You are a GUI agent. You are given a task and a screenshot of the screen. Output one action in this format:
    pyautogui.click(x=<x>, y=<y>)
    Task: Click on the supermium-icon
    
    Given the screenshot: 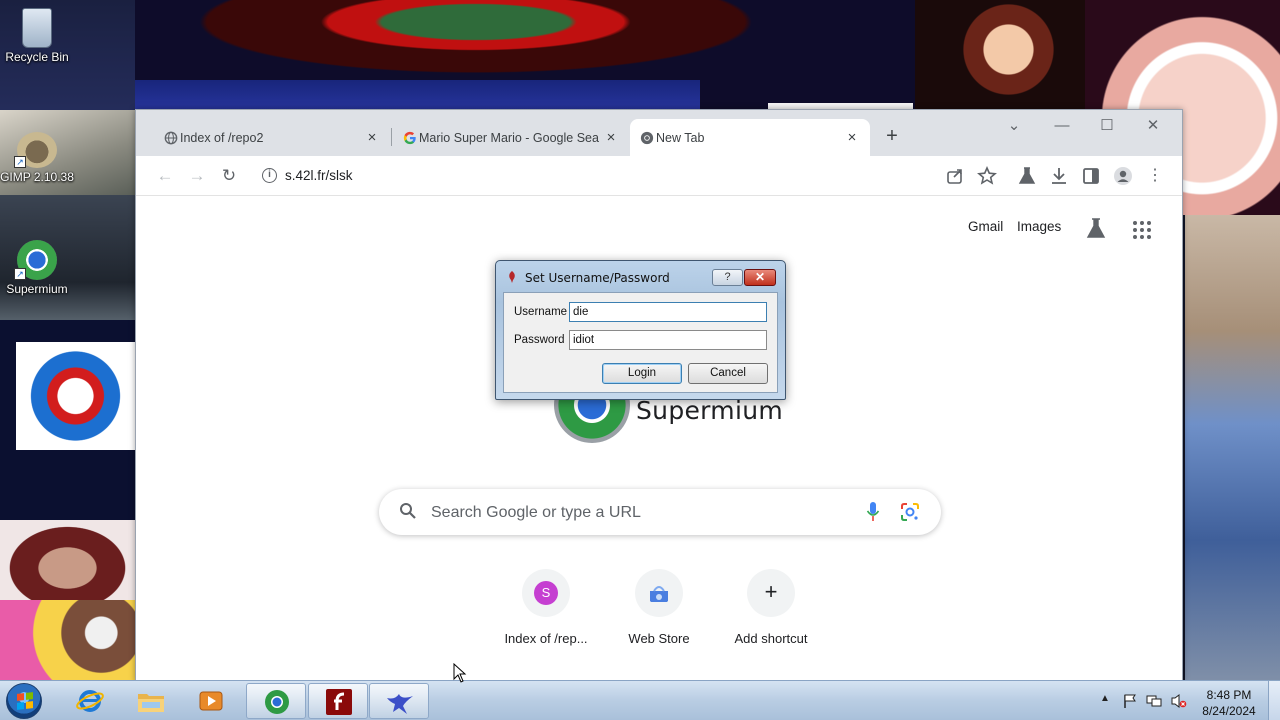 What is the action you would take?
    pyautogui.click(x=277, y=702)
    